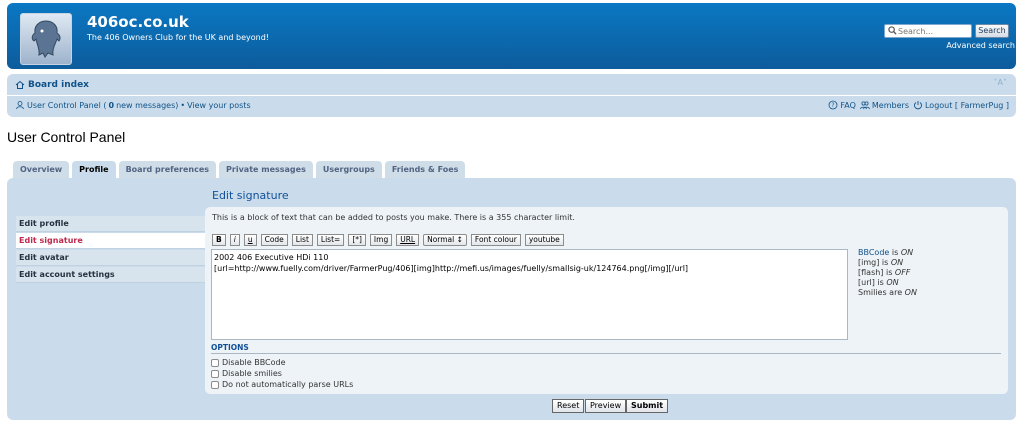  I want to click on list-item-button: [*], so click(357, 240).